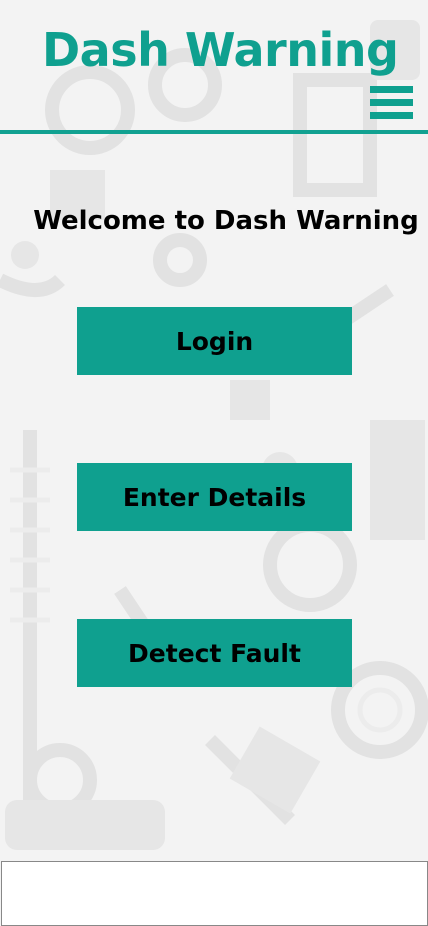 The height and width of the screenshot is (926, 428). What do you see at coordinates (214, 132) in the screenshot?
I see `header-divider` at bounding box center [214, 132].